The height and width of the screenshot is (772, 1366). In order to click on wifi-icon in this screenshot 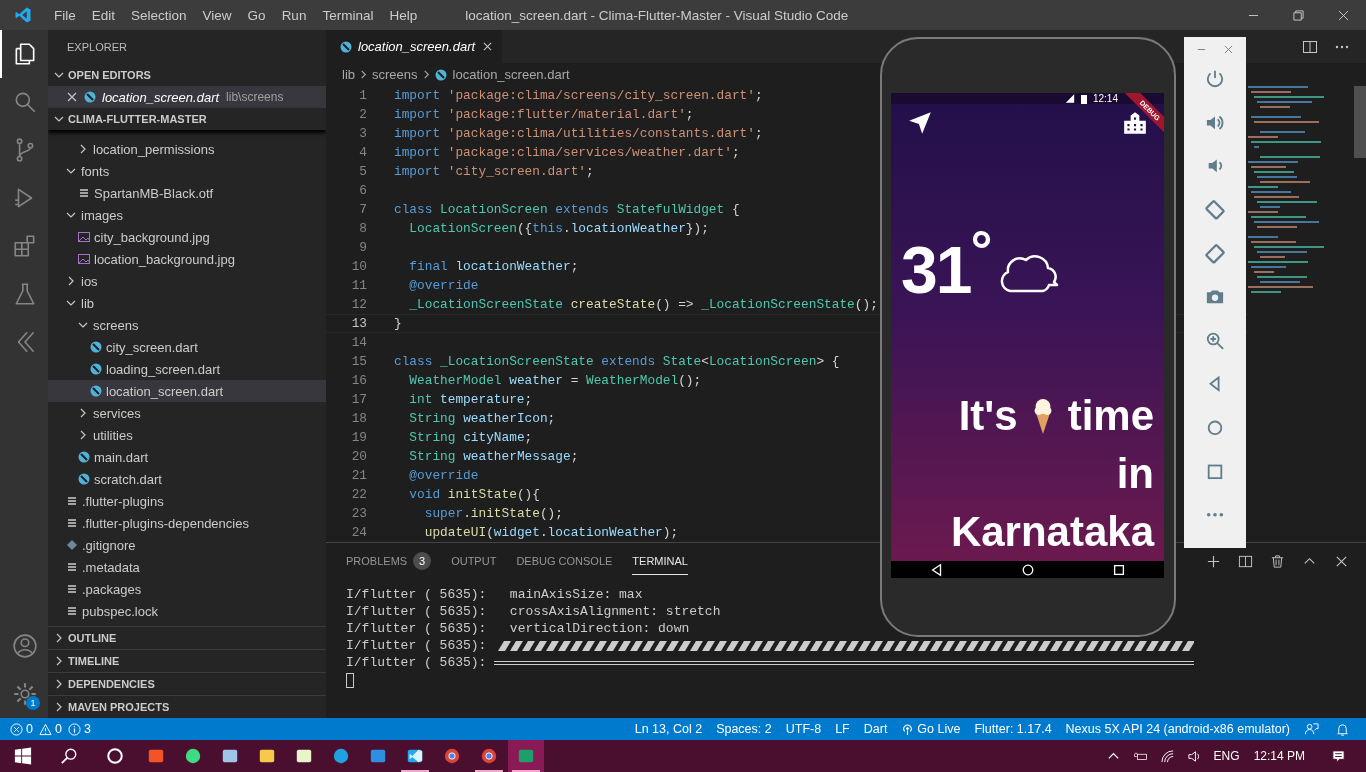, I will do `click(1167, 756)`.